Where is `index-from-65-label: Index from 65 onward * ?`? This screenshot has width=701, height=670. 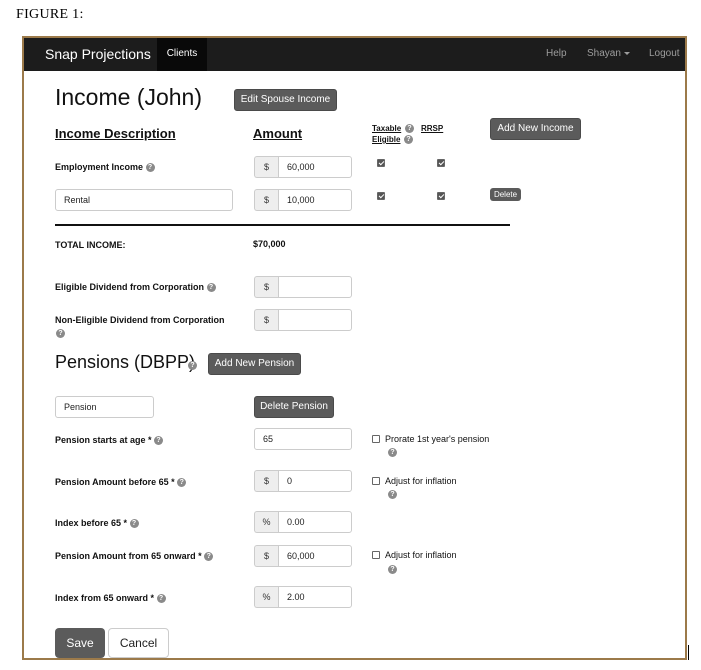
index-from-65-label: Index from 65 onward * ? is located at coordinates (110, 598).